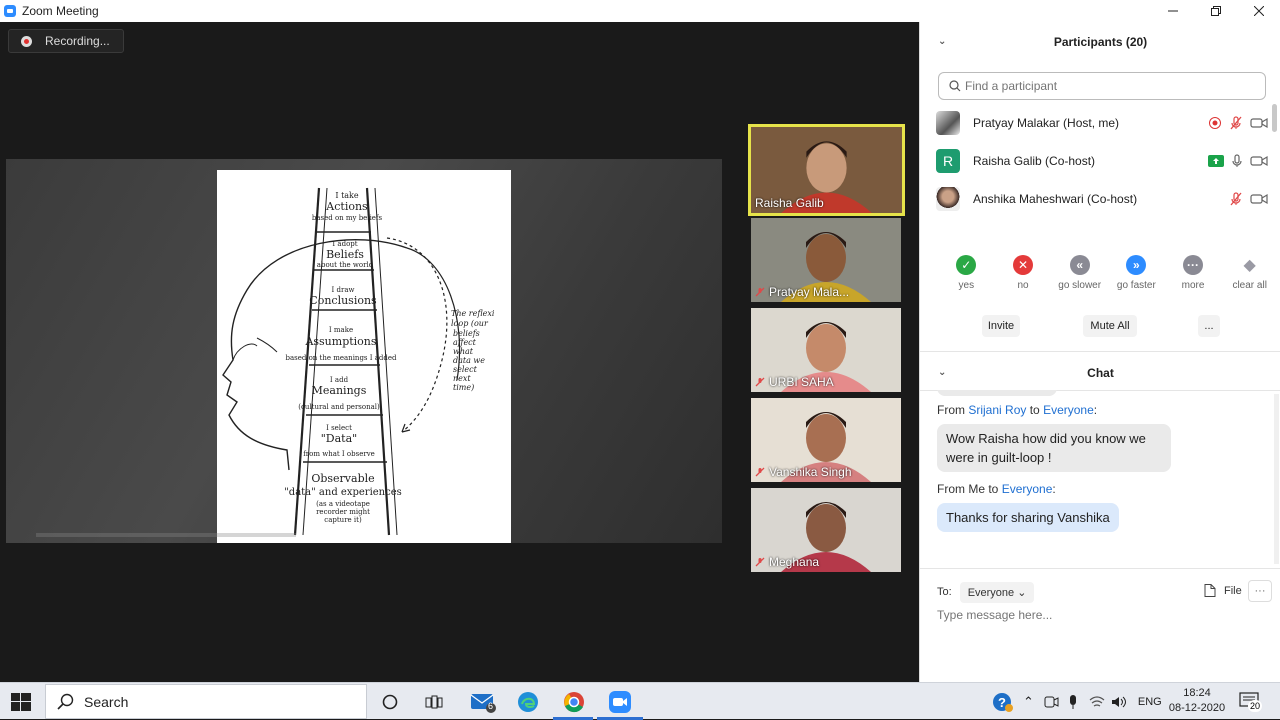  I want to click on reaction-more-button: ··· more, so click(1193, 277).